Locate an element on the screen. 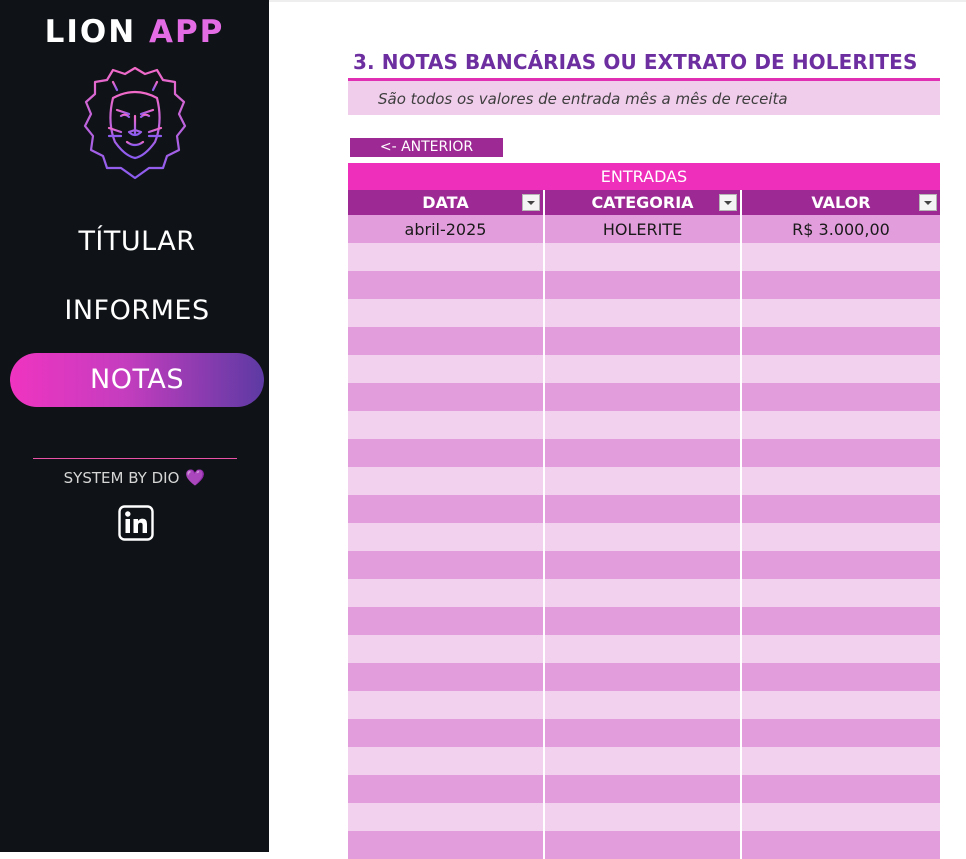  column-header-categoria: CATEGORIA is located at coordinates (643, 202).